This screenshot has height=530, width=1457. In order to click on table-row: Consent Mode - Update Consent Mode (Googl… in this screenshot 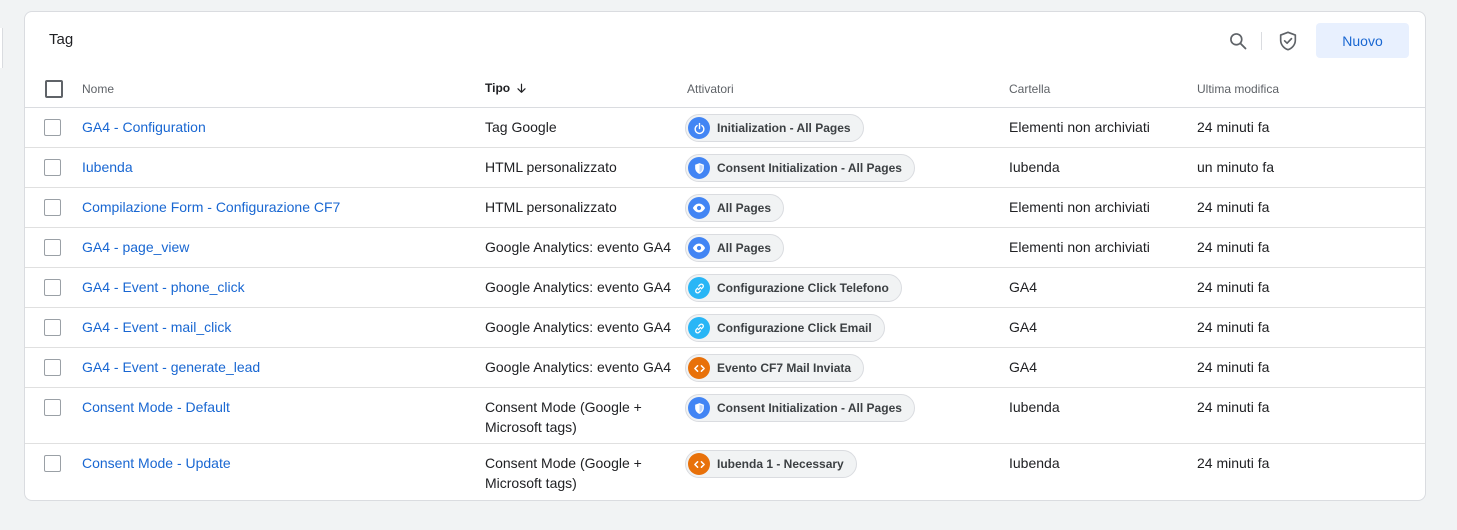, I will do `click(725, 472)`.